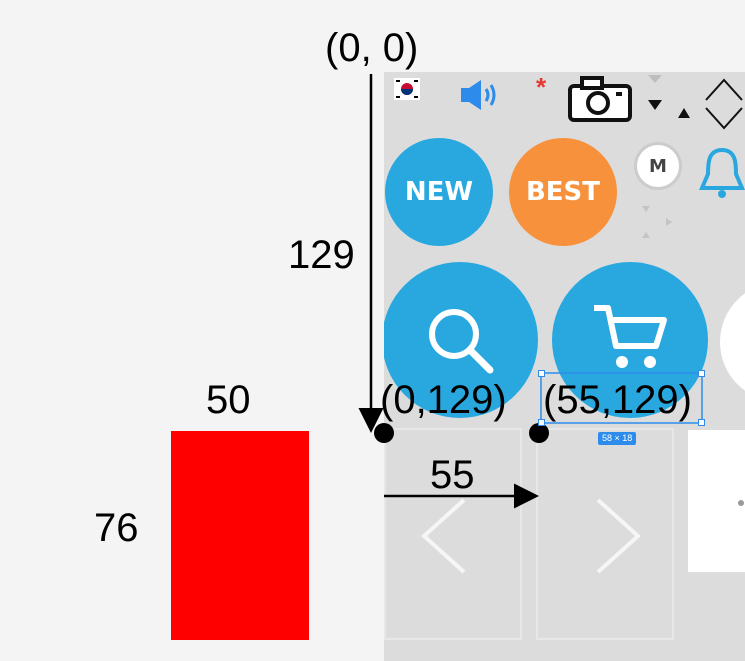 Image resolution: width=745 pixels, height=661 pixels. Describe the element at coordinates (443, 400) in the screenshot. I see `point-a-label: (0,129)` at that location.